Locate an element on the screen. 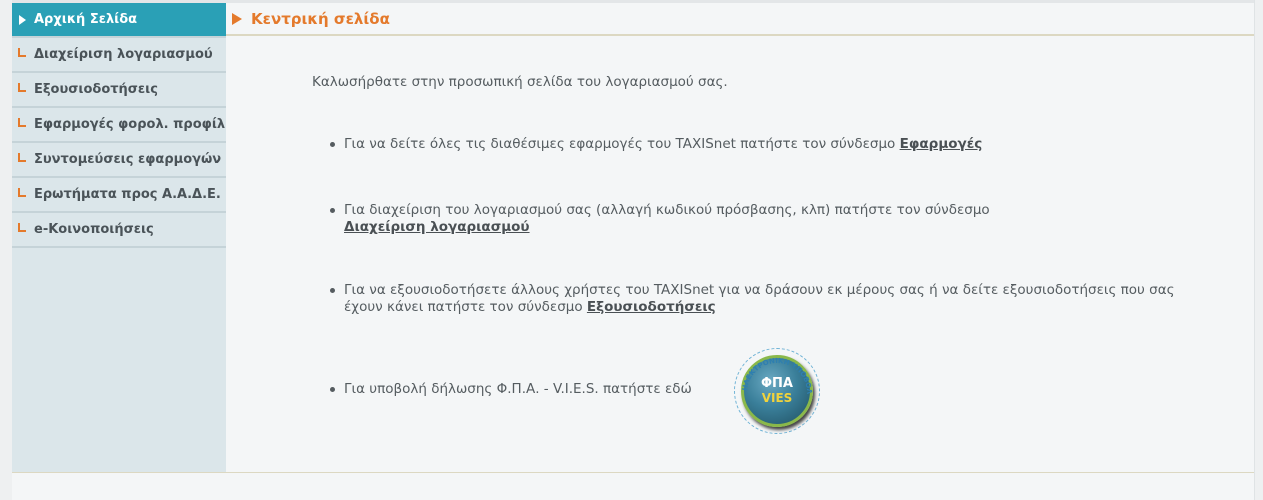 The height and width of the screenshot is (500, 1263). sidebar-item-label: Διαχείριση λογαριασμού is located at coordinates (123, 54).